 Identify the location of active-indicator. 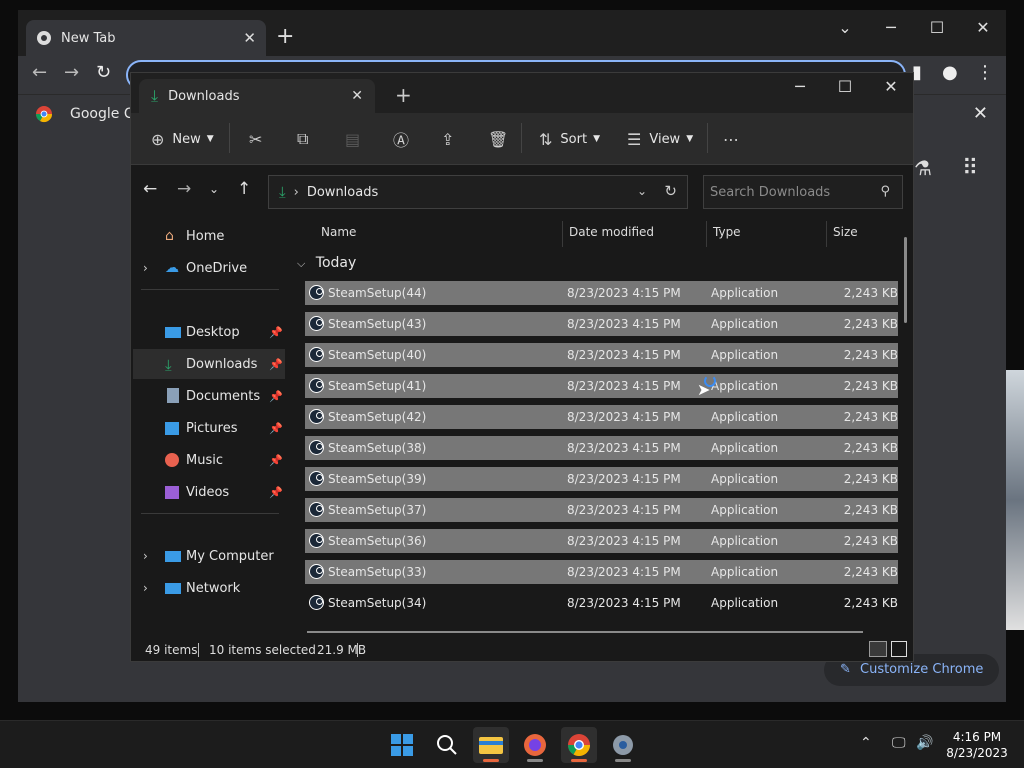
(579, 760).